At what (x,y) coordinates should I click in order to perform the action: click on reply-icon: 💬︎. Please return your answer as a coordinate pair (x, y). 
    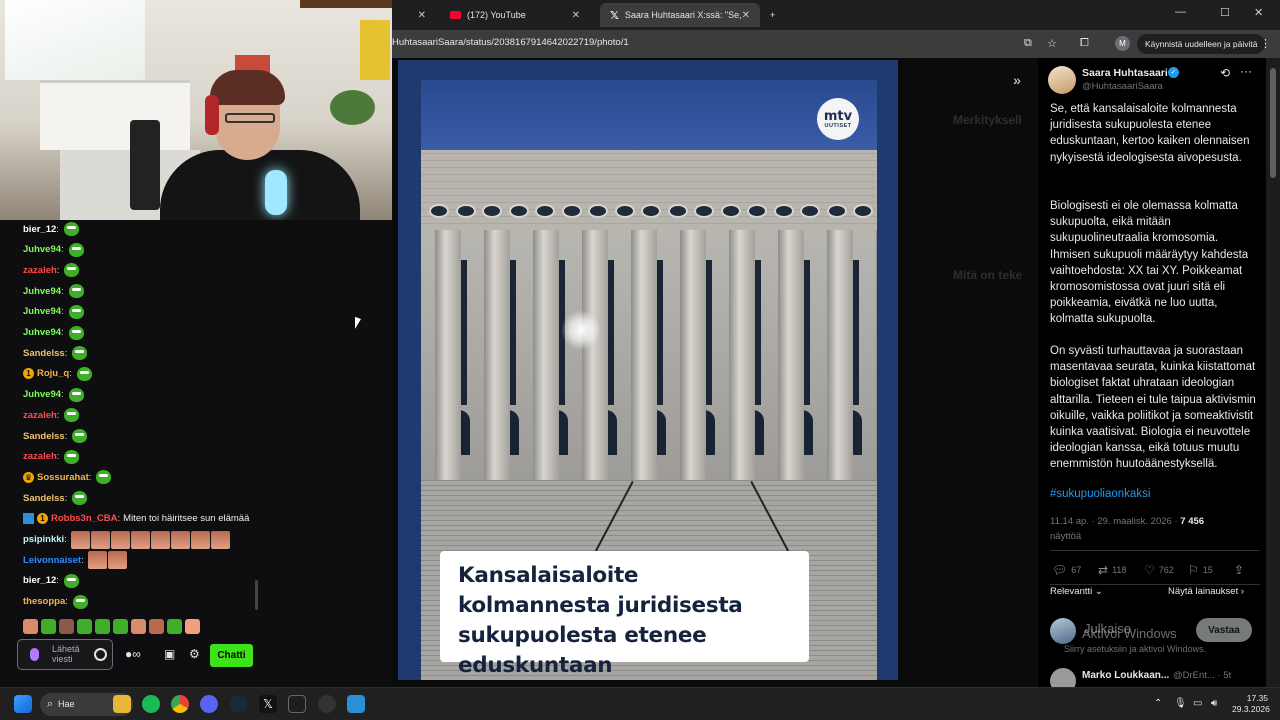
    Looking at the image, I should click on (1060, 570).